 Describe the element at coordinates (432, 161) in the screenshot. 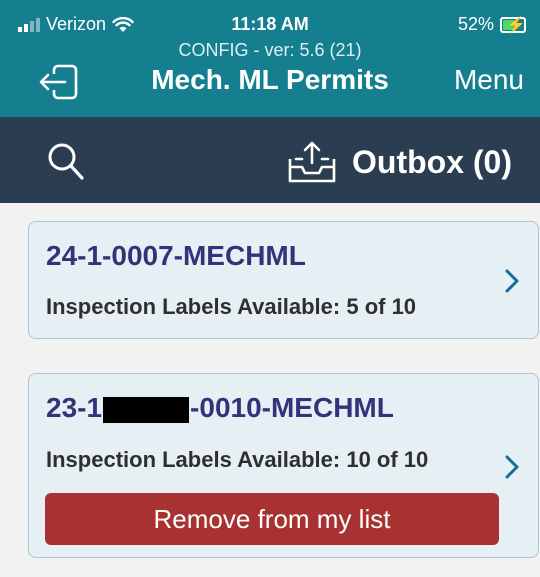

I see `outbox-label: Outbox (0)` at that location.